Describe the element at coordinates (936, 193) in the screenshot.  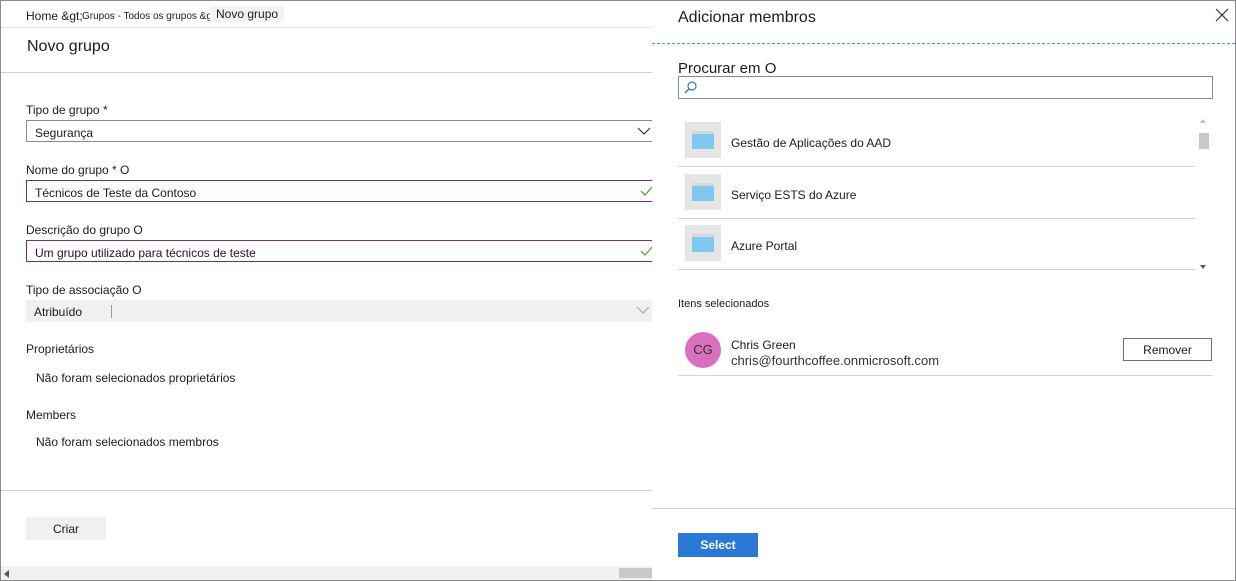
I see `list-item: Serviço ESTS do Azure` at that location.